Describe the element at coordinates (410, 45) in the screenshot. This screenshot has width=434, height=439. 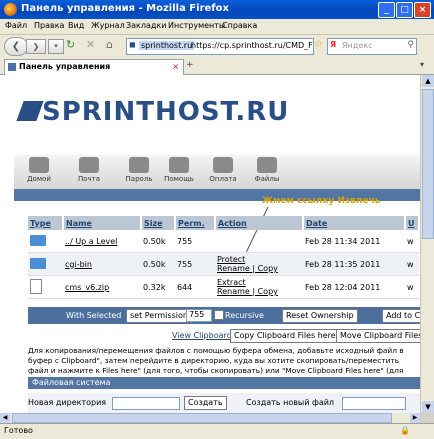
I see `search-icon: ⚲` at that location.